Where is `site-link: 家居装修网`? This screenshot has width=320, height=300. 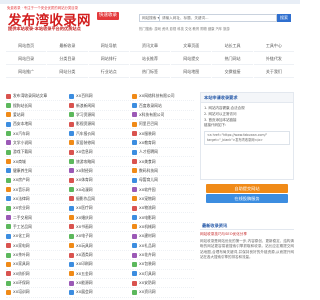
site-link: 家居装修网 is located at coordinates (100, 144).